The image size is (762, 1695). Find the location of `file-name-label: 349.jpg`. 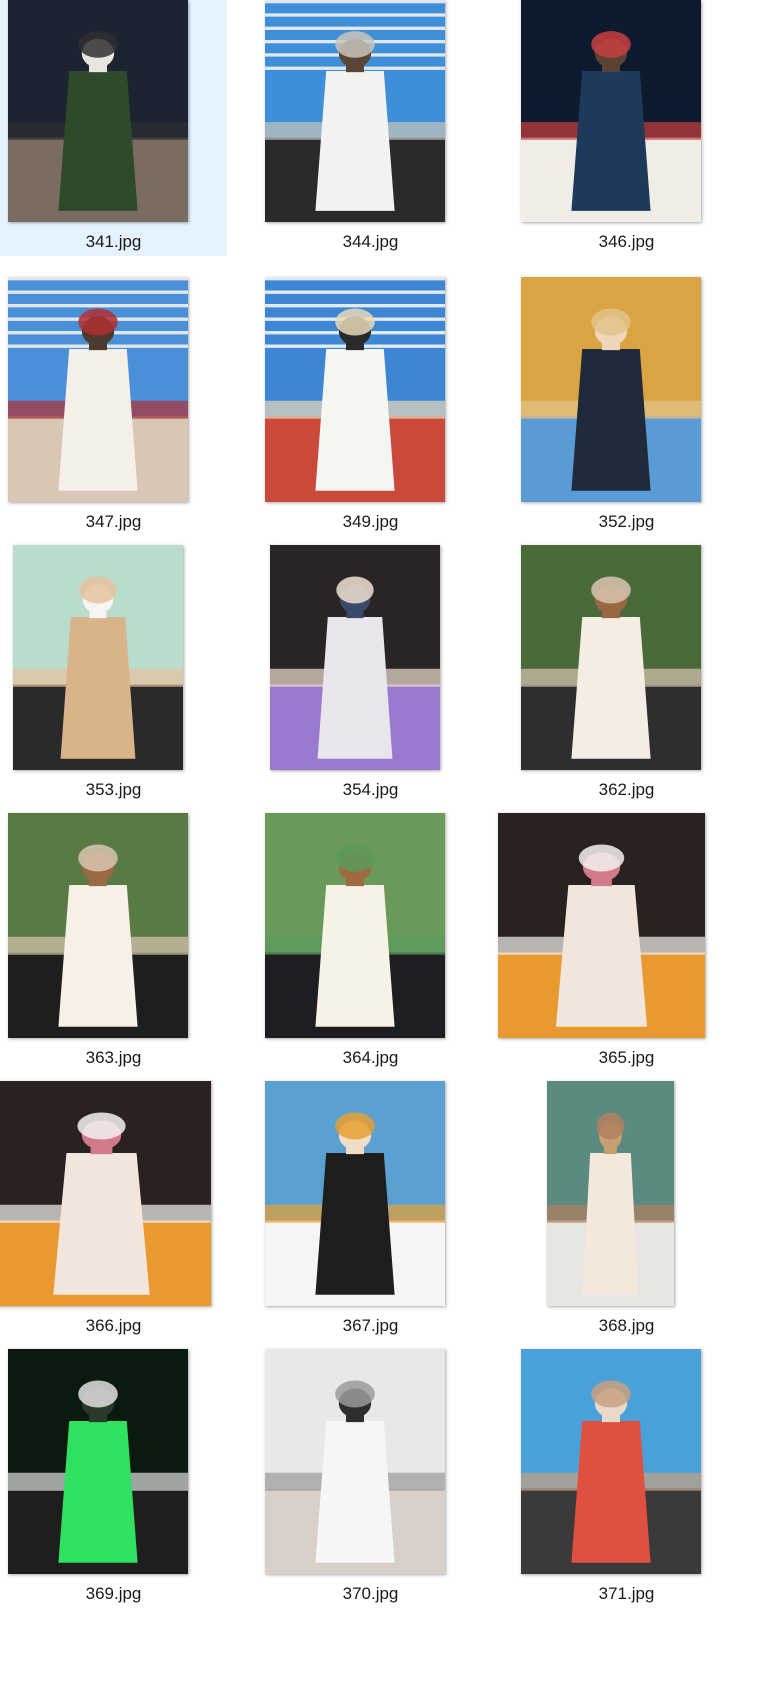

file-name-label: 349.jpg is located at coordinates (370, 521).